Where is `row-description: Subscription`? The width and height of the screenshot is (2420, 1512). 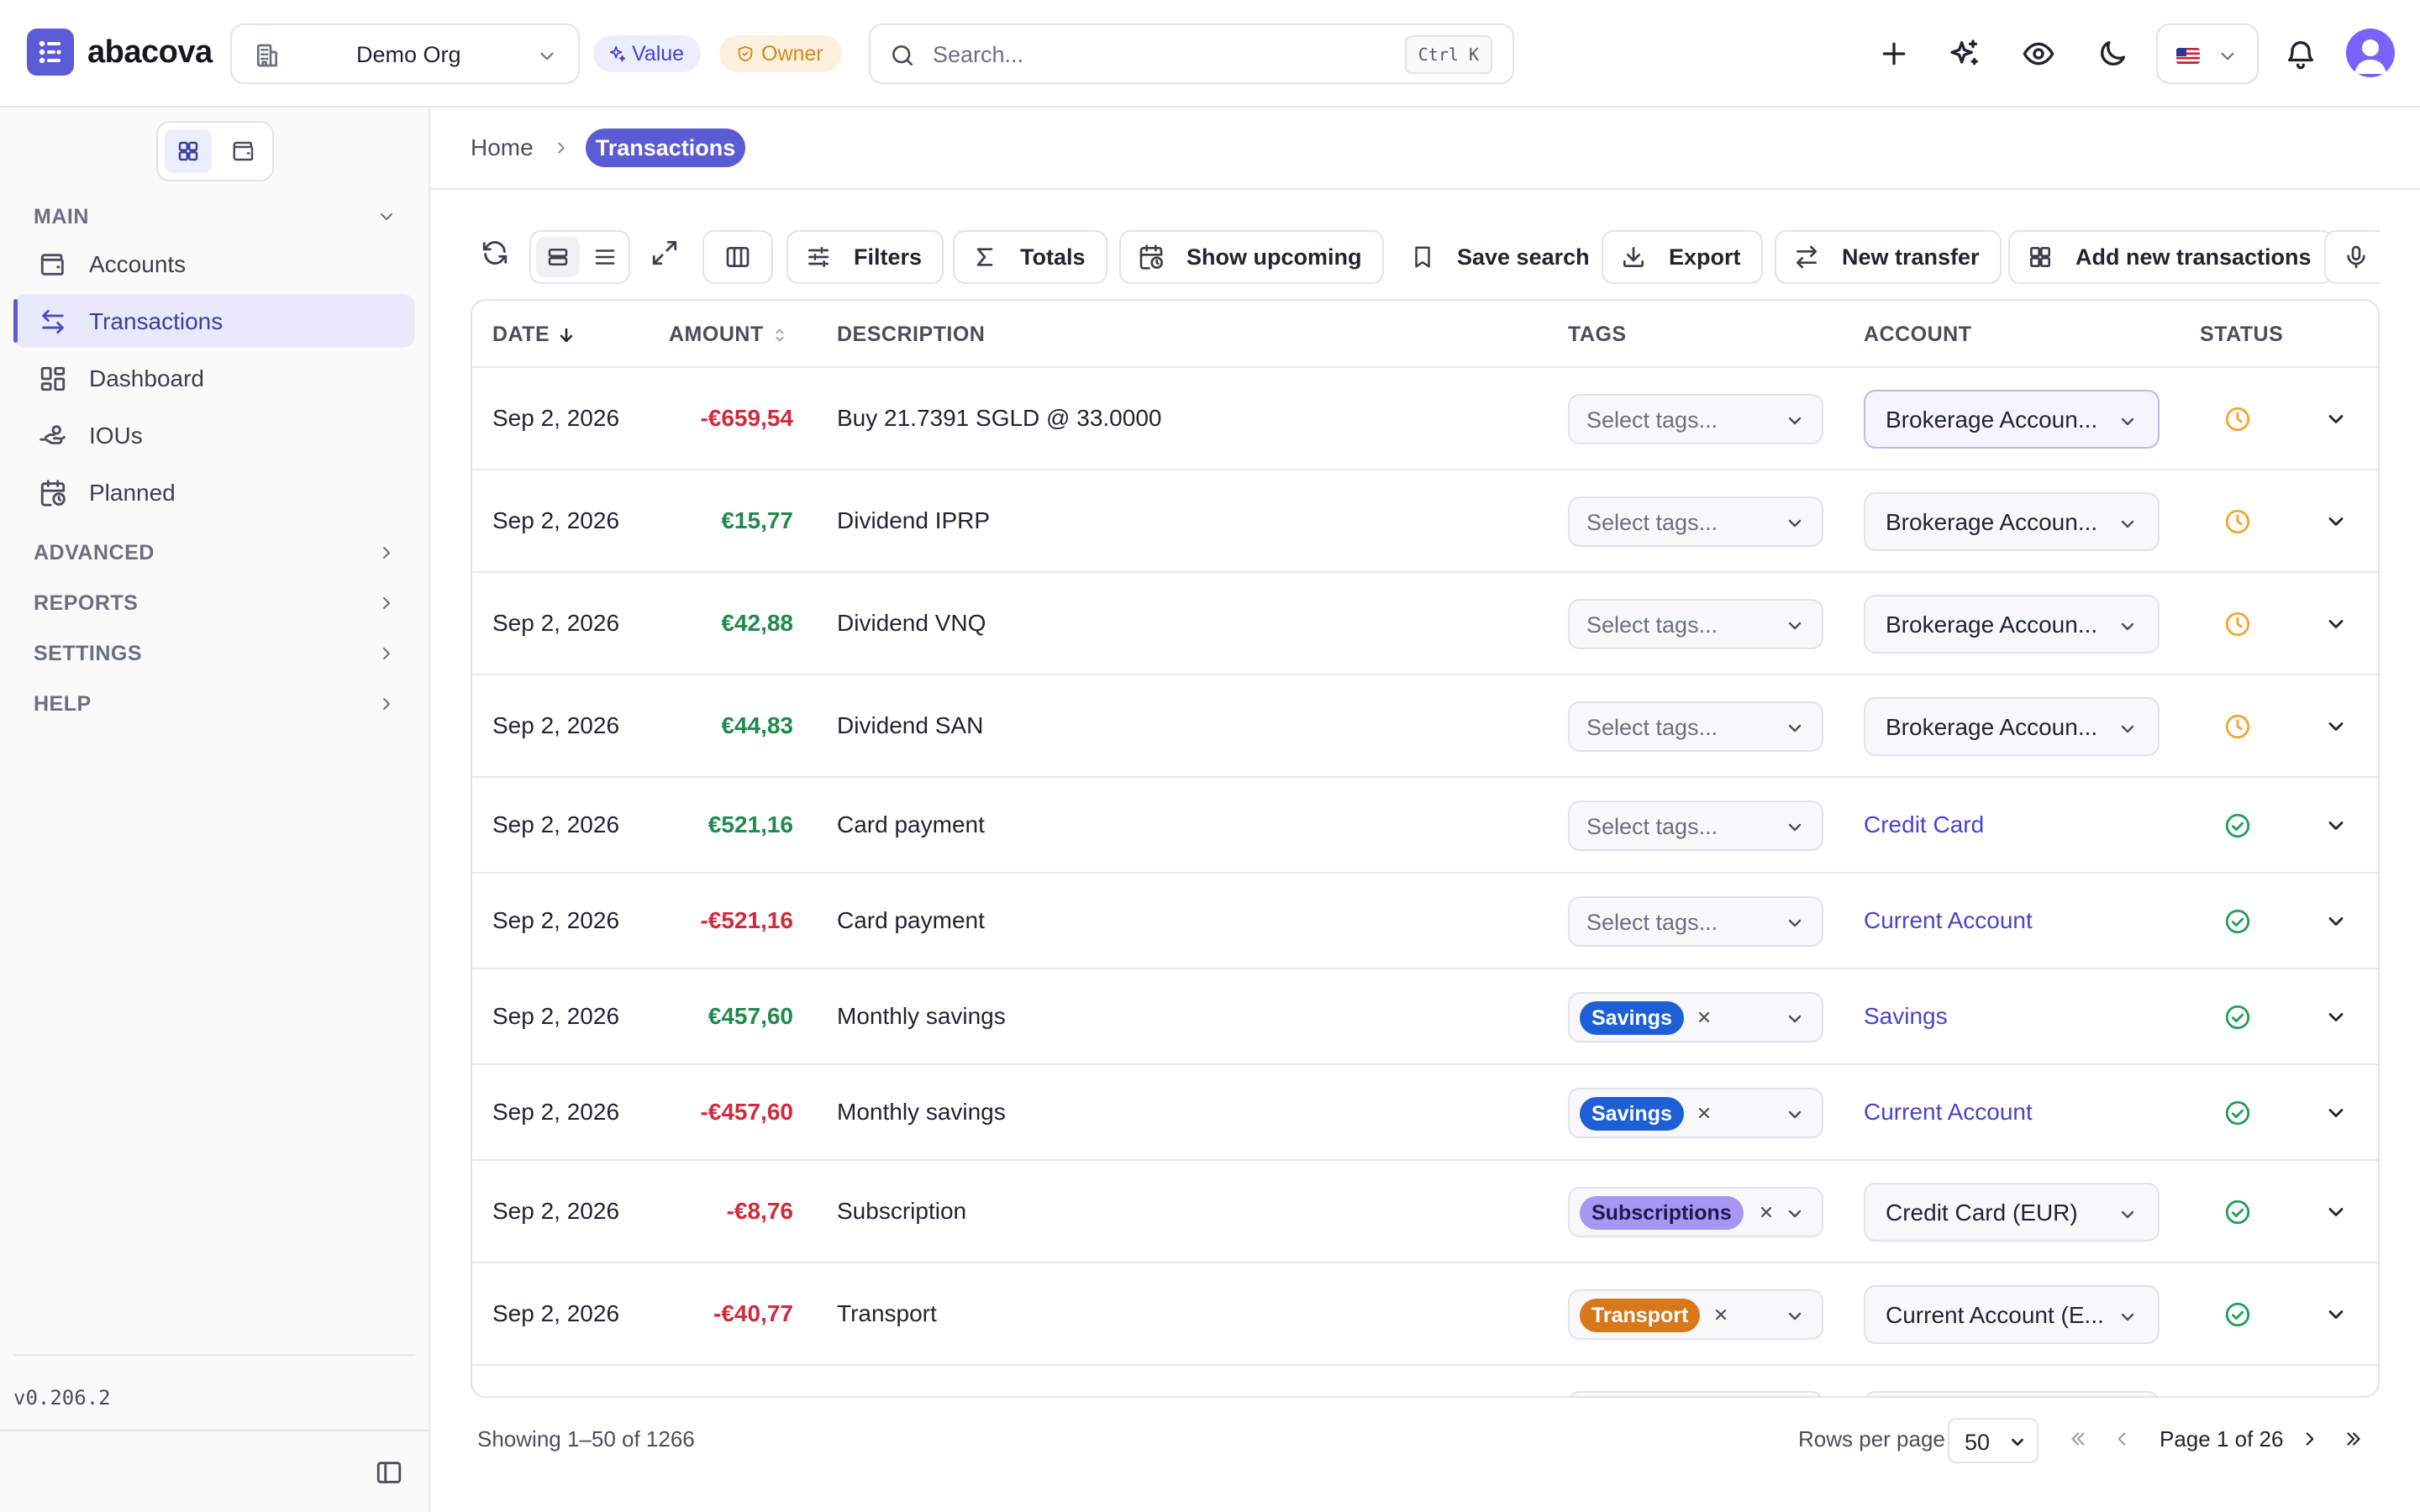 row-description: Subscription is located at coordinates (901, 1211).